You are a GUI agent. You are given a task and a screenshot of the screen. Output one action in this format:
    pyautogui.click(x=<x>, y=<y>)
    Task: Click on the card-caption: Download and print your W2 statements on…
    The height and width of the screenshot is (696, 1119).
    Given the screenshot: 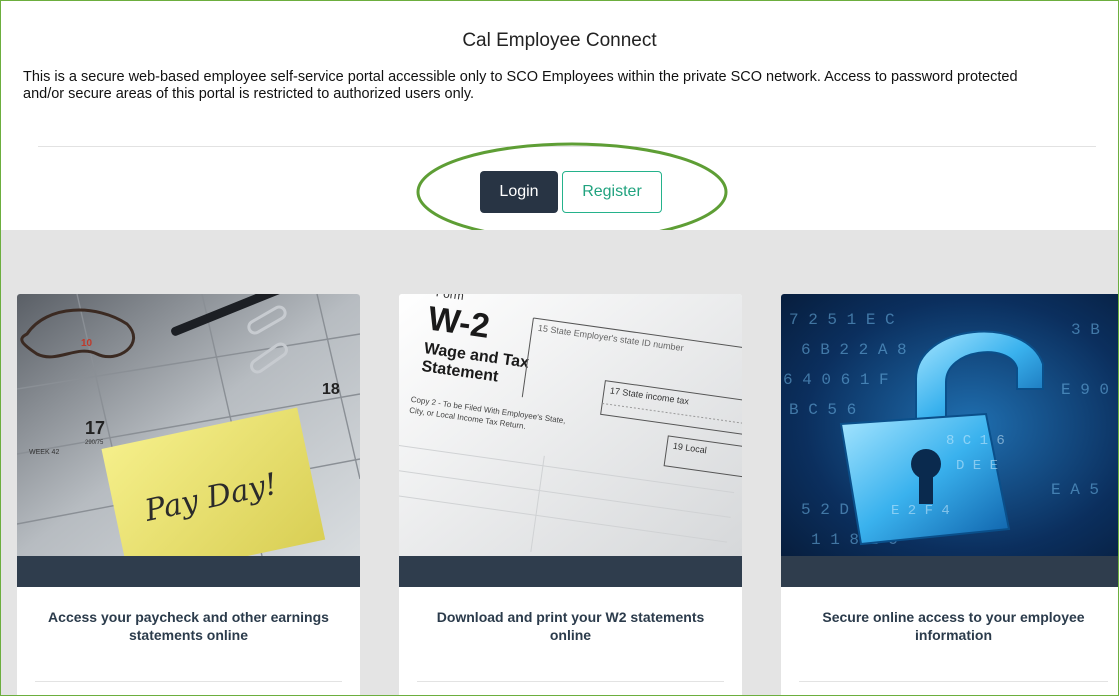 What is the action you would take?
    pyautogui.click(x=570, y=626)
    